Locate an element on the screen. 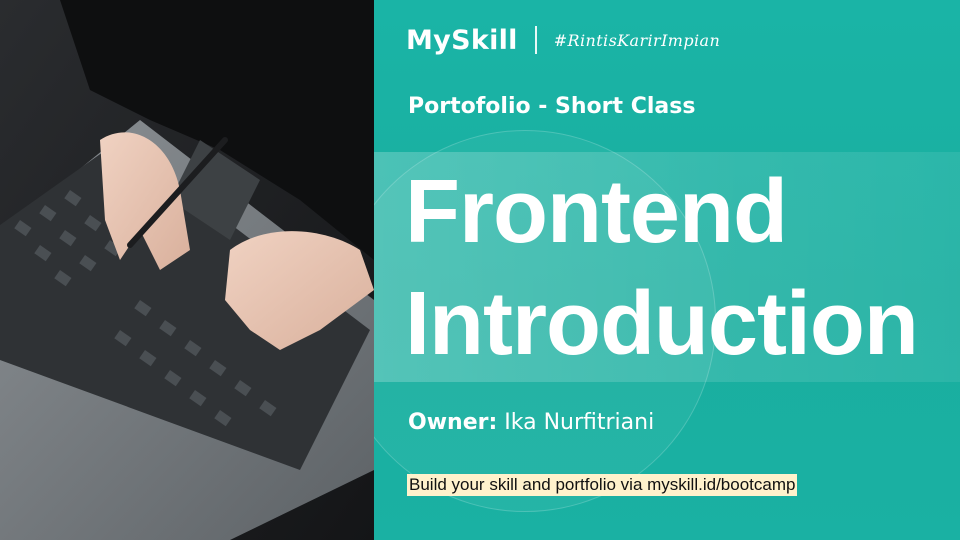  owner-label: Owner: is located at coordinates (453, 422).